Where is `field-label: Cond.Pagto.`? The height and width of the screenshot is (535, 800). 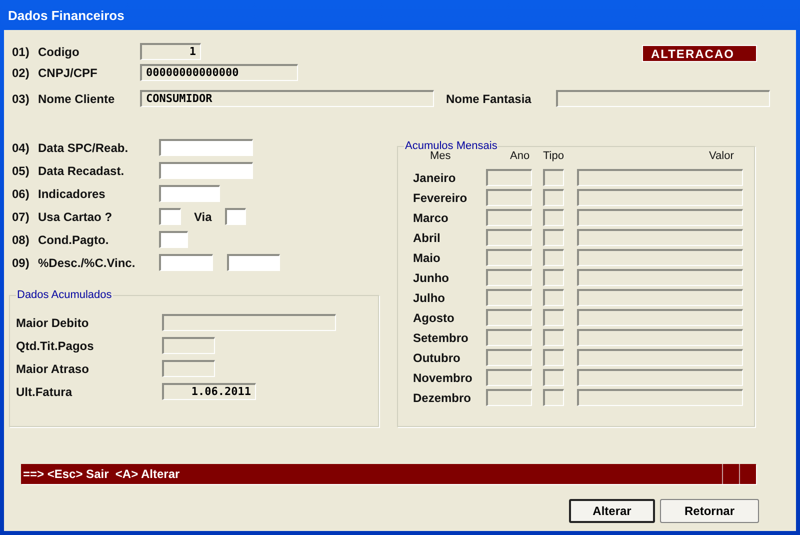
field-label: Cond.Pagto. is located at coordinates (74, 239).